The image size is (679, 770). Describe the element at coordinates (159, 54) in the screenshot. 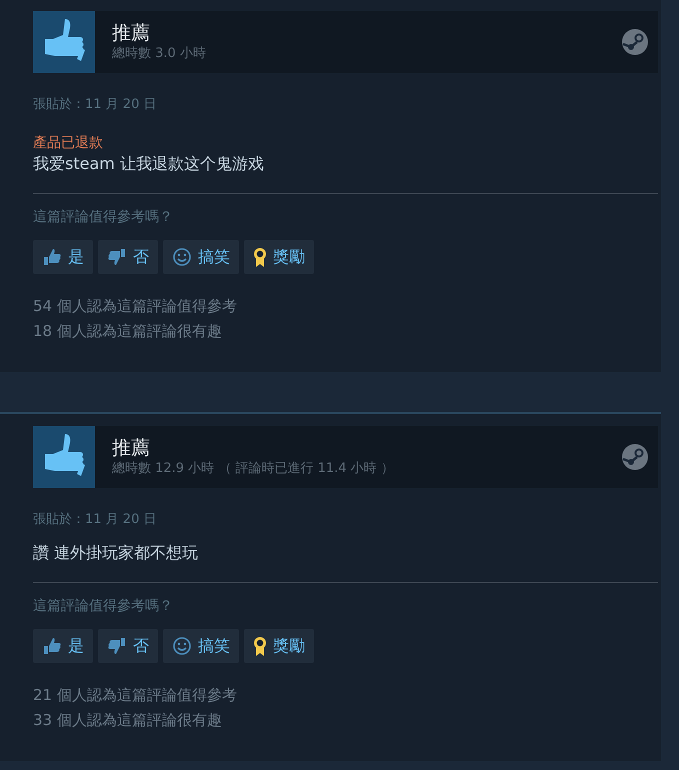

I see `playtime-text: 總時數 3.0 小時` at that location.